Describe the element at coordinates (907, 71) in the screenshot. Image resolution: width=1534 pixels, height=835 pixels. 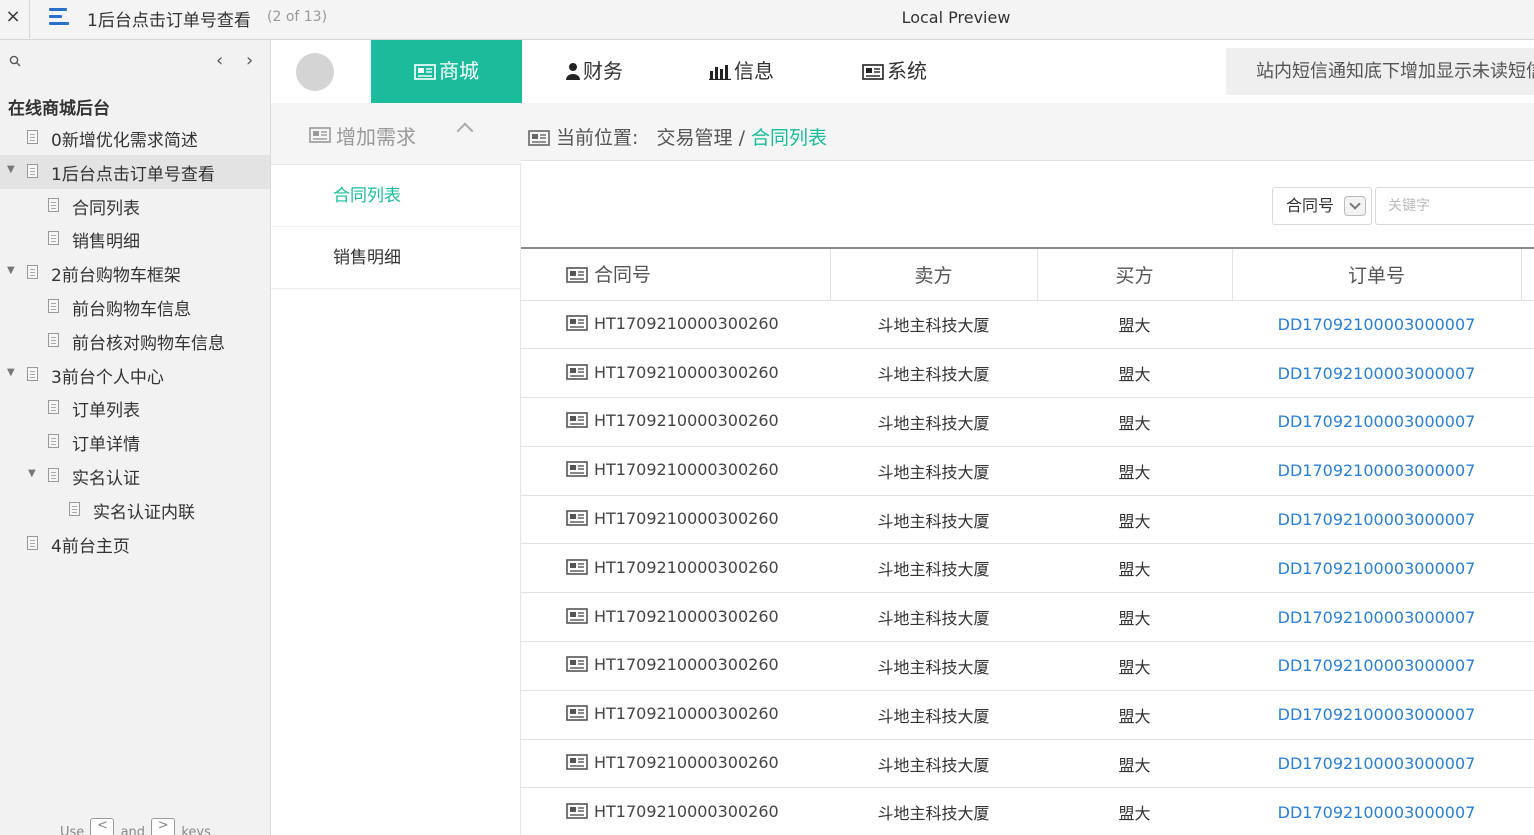
I see `tab-label: 系统` at that location.